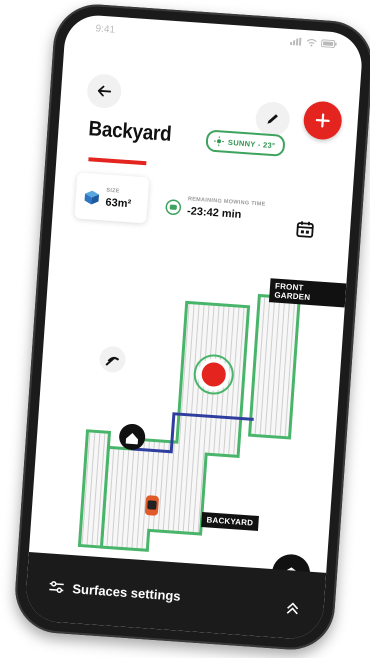  Describe the element at coordinates (295, 41) in the screenshot. I see `signal-bars-icon` at that location.